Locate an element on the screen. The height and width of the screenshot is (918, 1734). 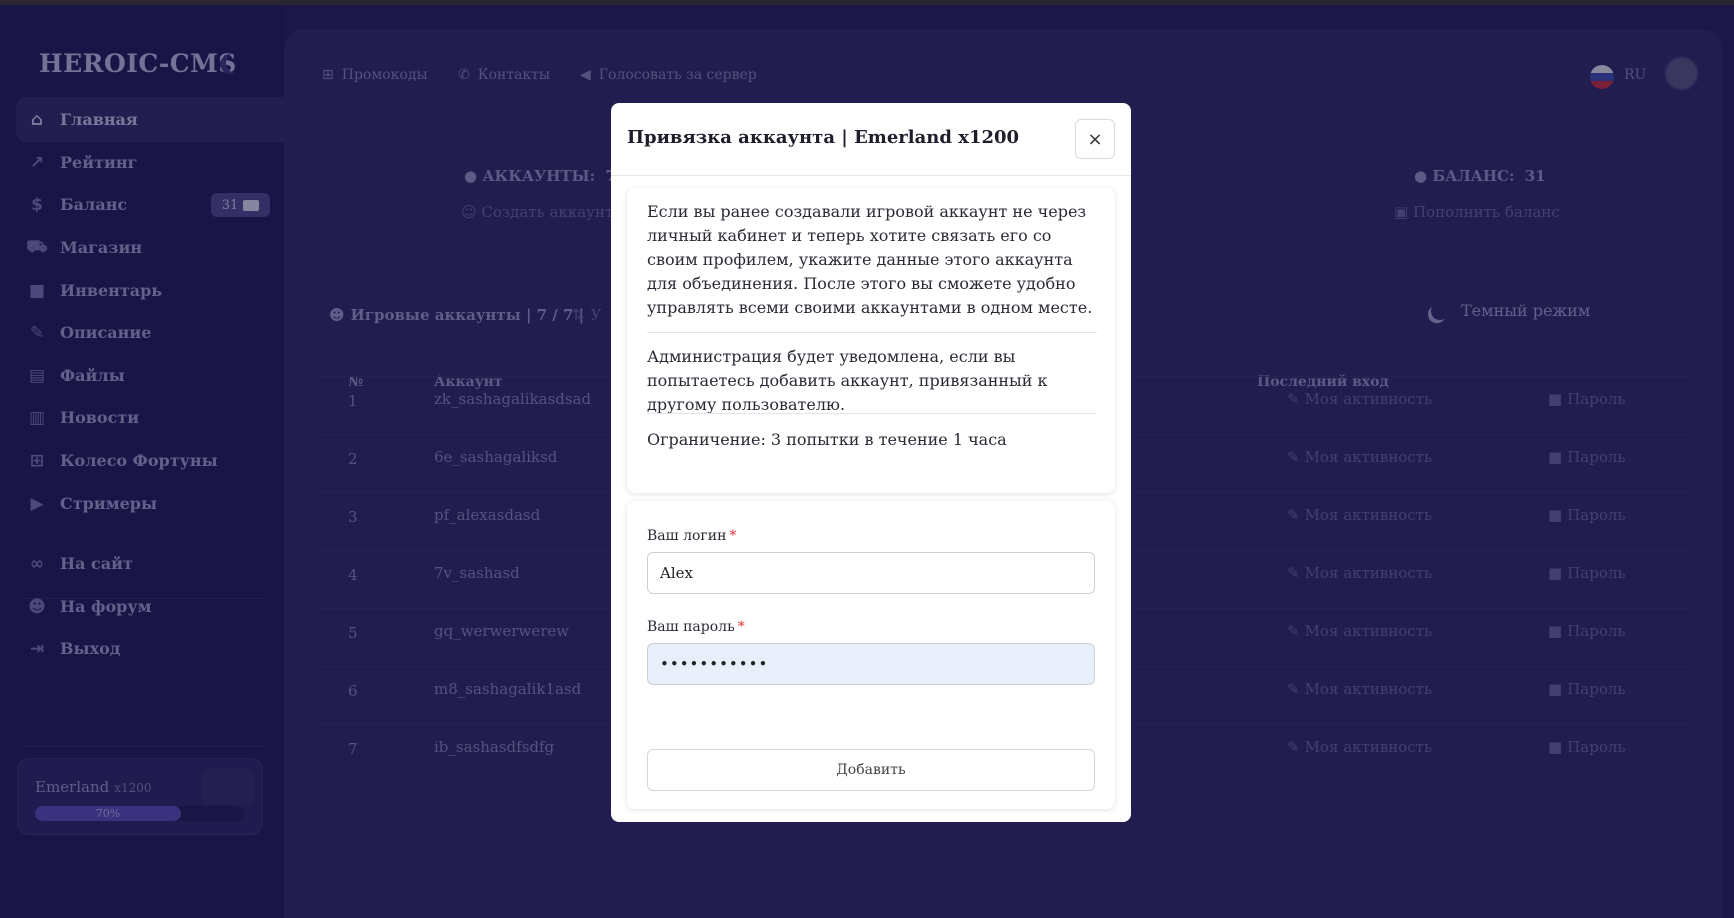
modal-title: Привязка аккаунта | Emerland x1200 is located at coordinates (823, 137).